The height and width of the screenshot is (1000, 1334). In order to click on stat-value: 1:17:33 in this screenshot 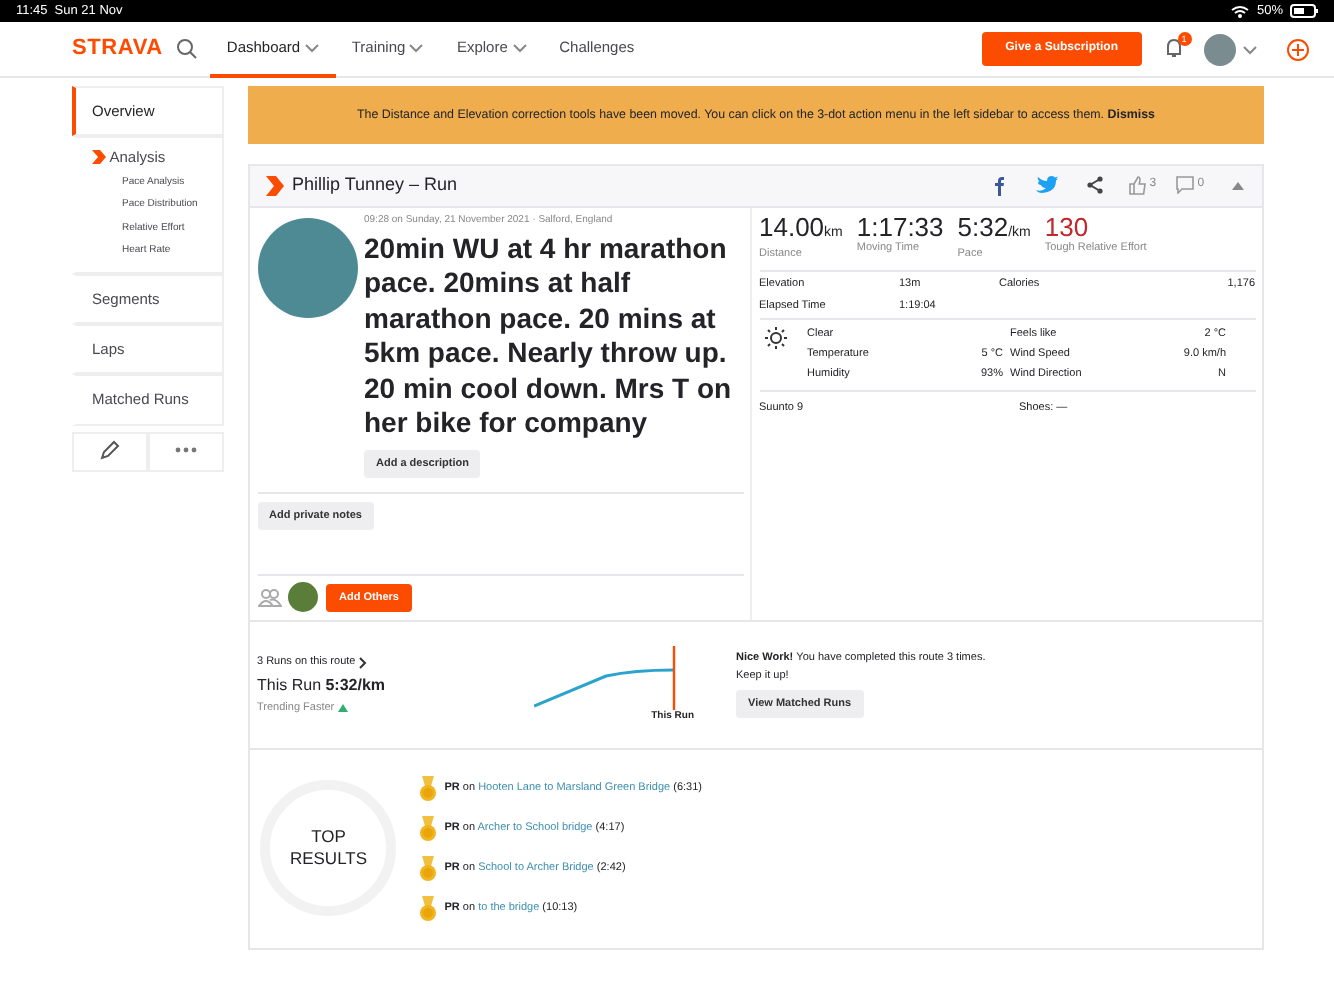, I will do `click(900, 228)`.